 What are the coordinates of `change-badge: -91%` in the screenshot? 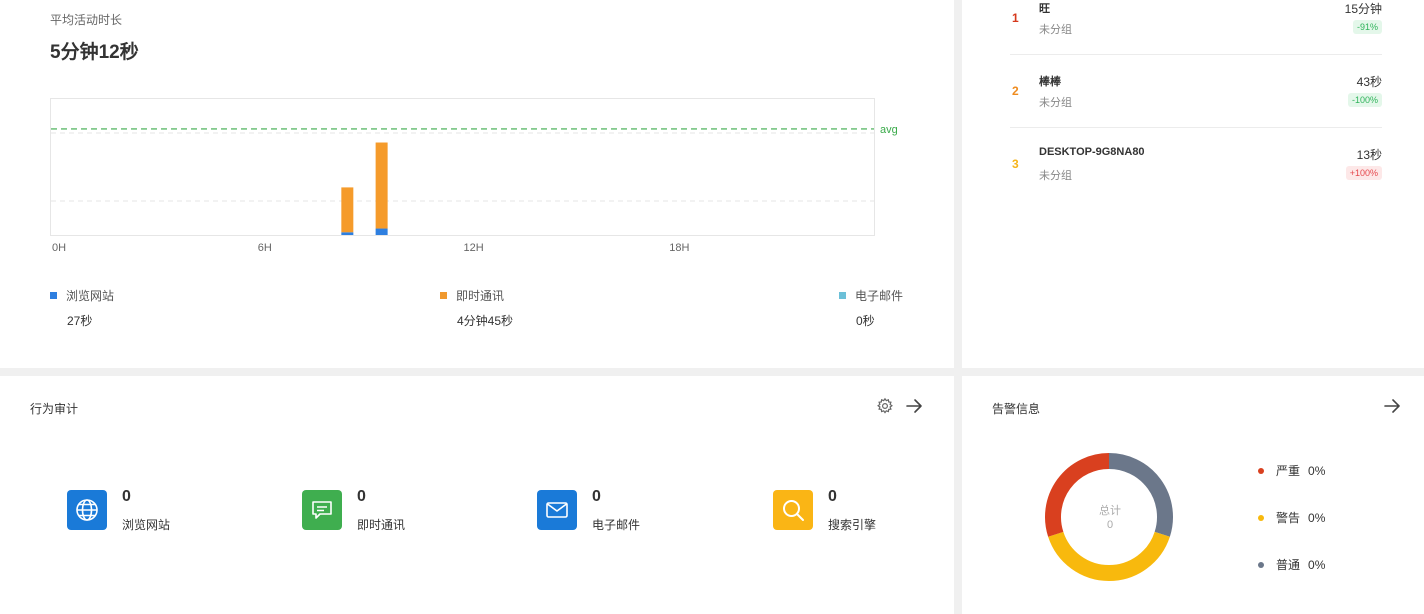 It's located at (1367, 27).